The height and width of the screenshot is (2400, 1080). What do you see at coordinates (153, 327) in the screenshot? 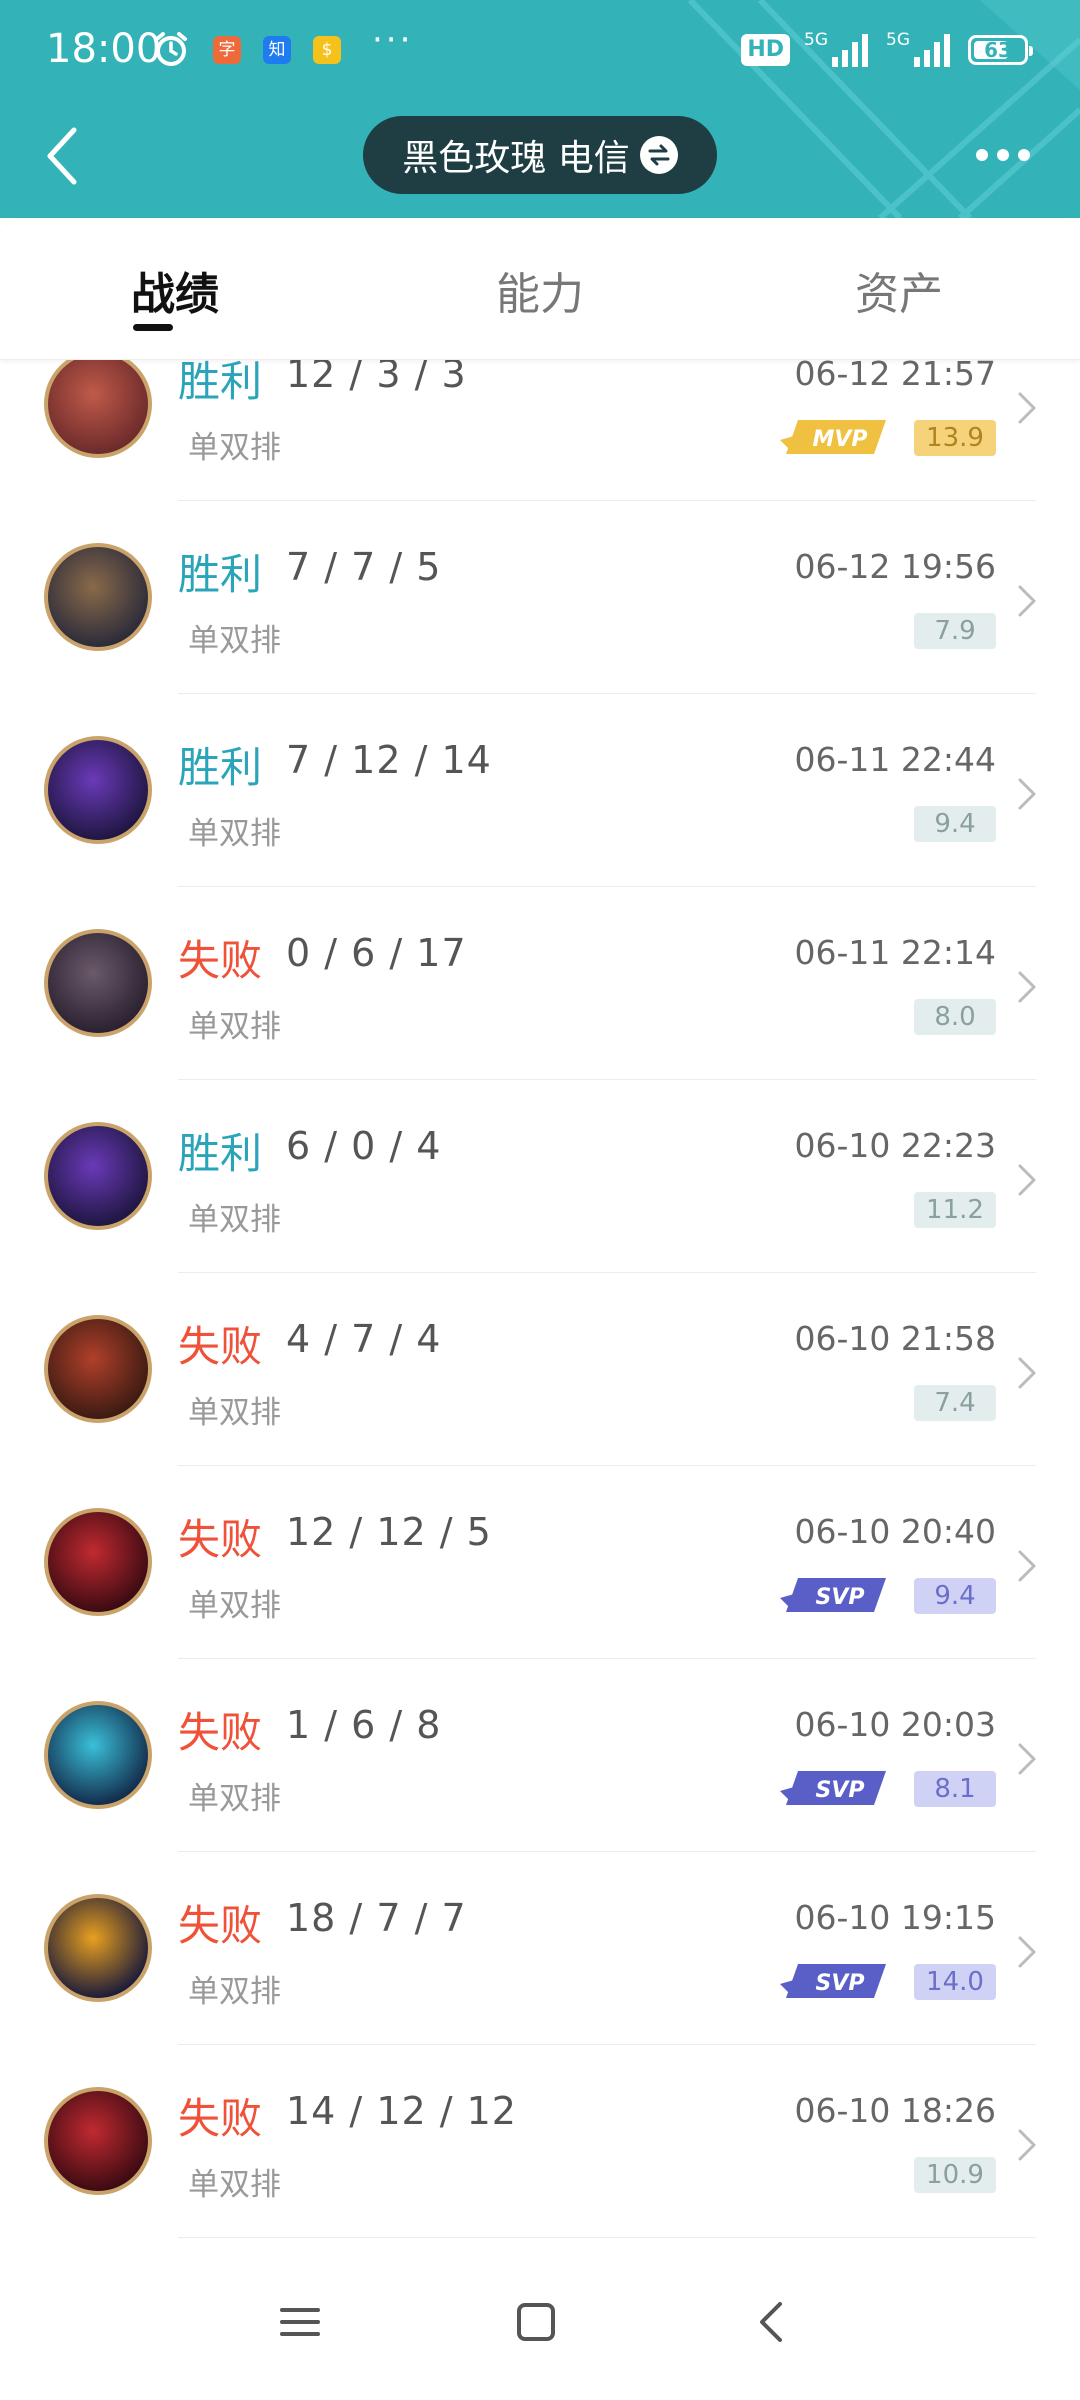
I see `active-tab-indicator` at bounding box center [153, 327].